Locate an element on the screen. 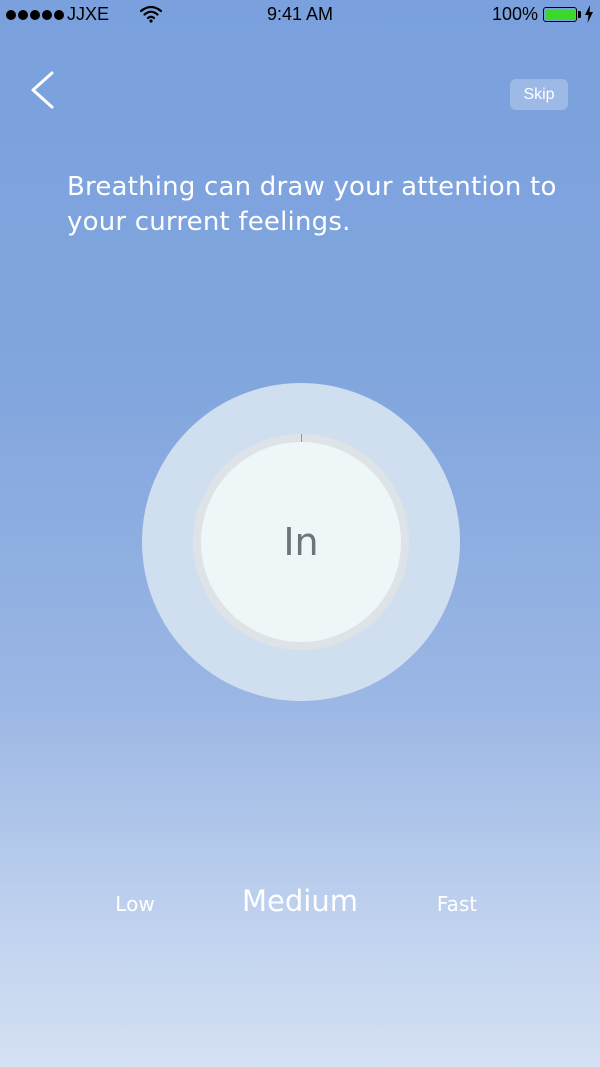 The height and width of the screenshot is (1067, 600). breathing-phase-label: In is located at coordinates (301, 542).